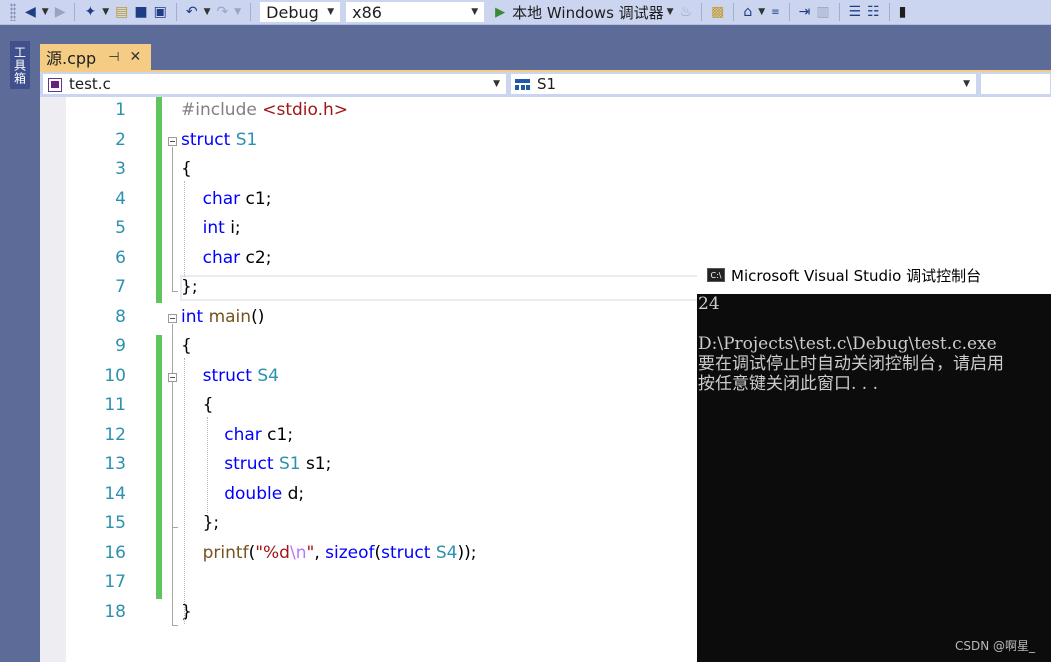 The height and width of the screenshot is (662, 1051). I want to click on line-number: 5, so click(120, 228).